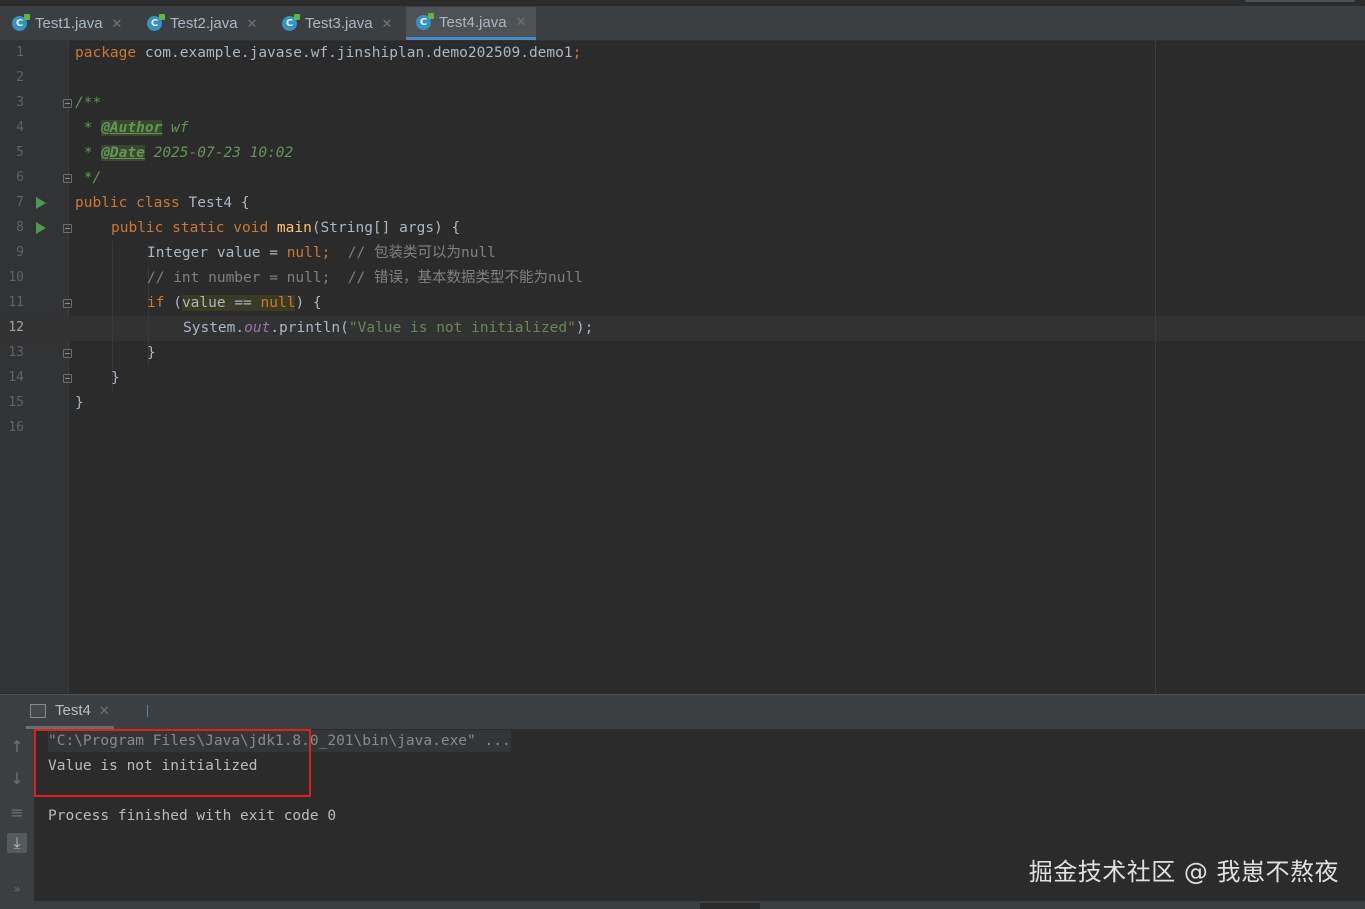  Describe the element at coordinates (34, 367) in the screenshot. I see `line-number-gutter` at that location.